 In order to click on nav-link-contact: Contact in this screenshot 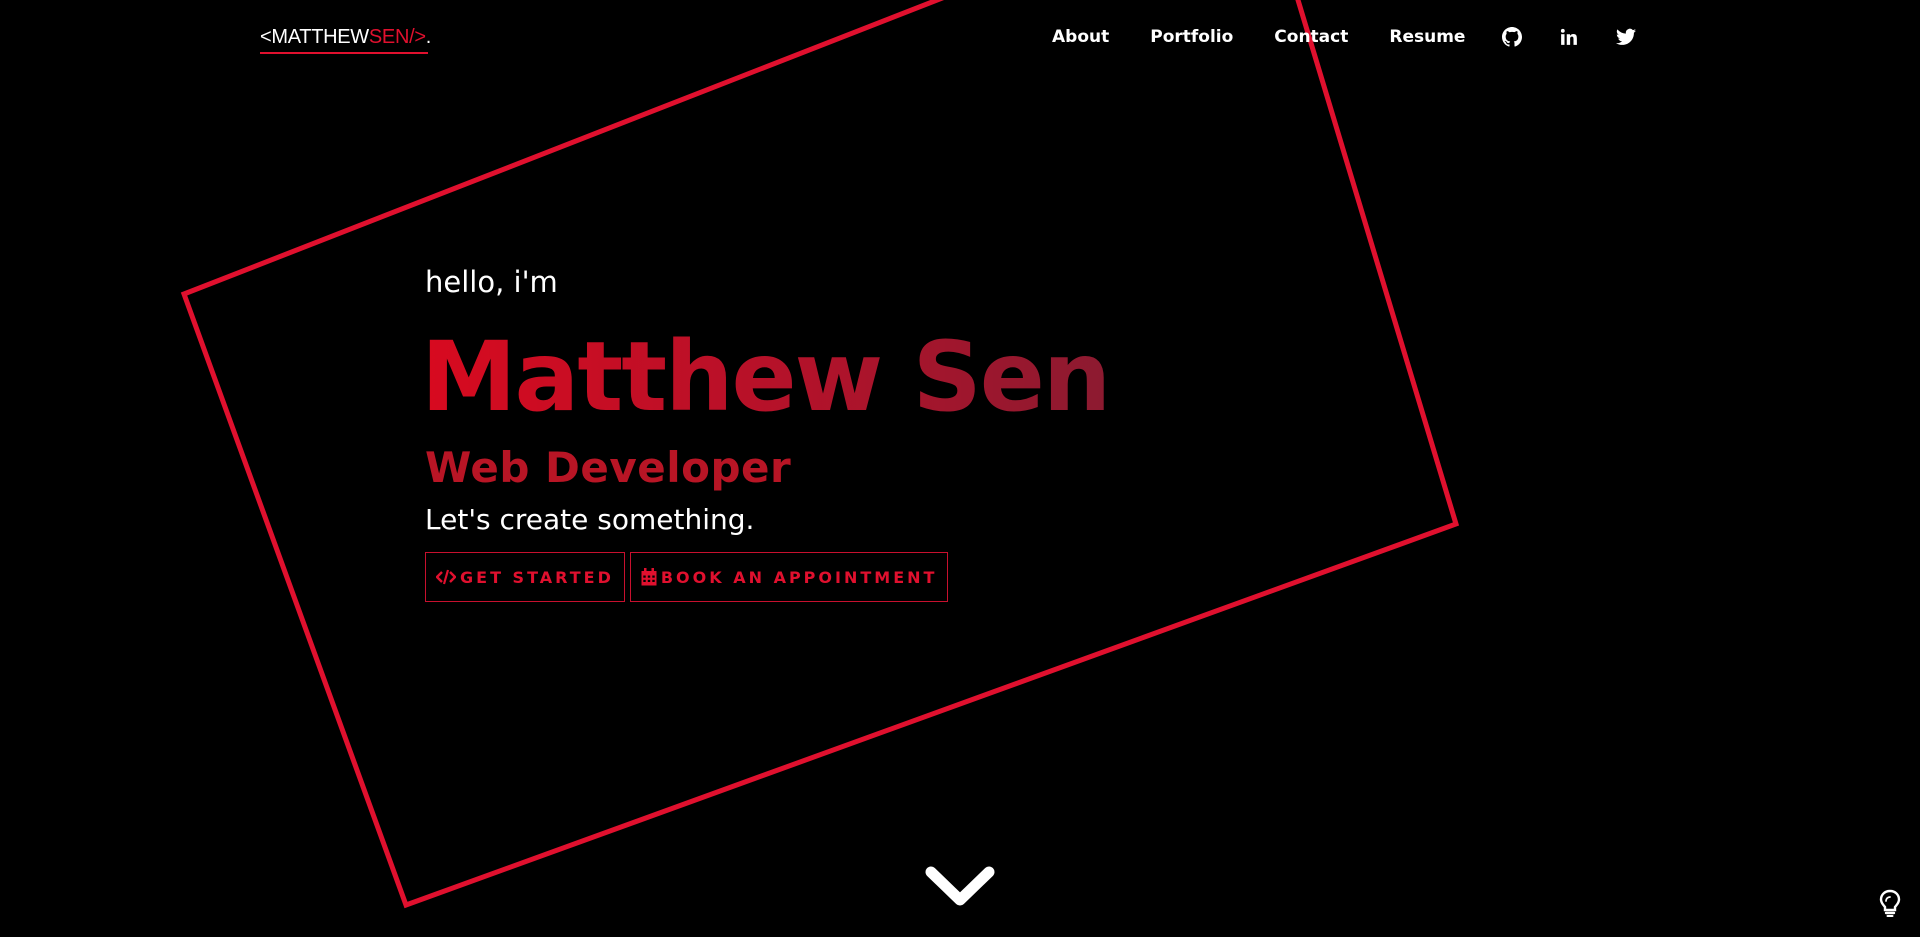, I will do `click(1311, 37)`.